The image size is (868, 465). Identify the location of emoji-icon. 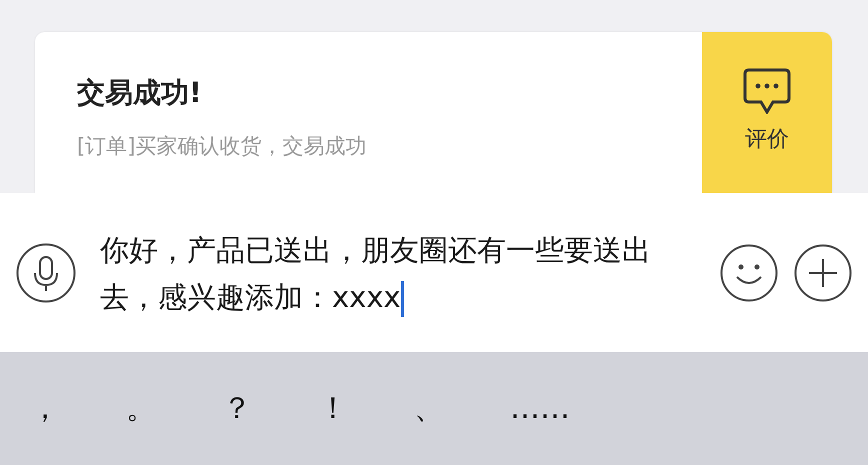
(749, 273).